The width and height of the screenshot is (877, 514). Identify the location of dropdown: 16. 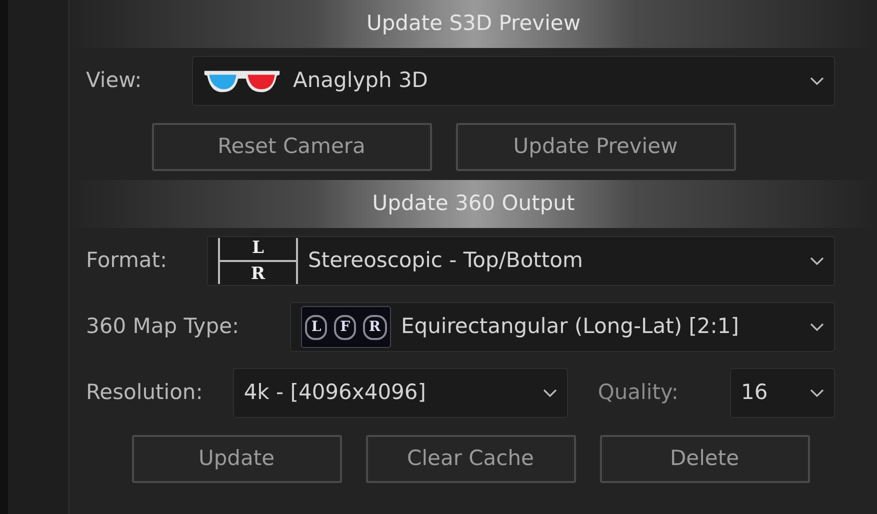
(782, 393).